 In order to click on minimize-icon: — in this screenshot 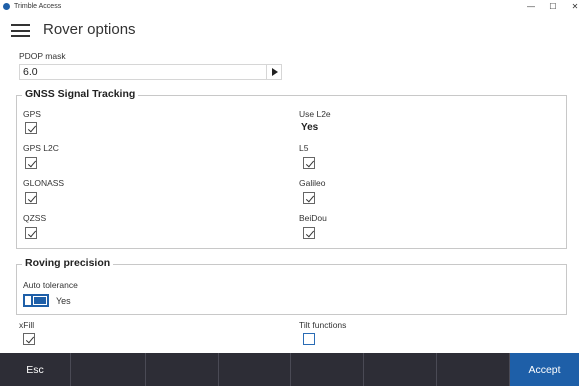, I will do `click(531, 6)`.